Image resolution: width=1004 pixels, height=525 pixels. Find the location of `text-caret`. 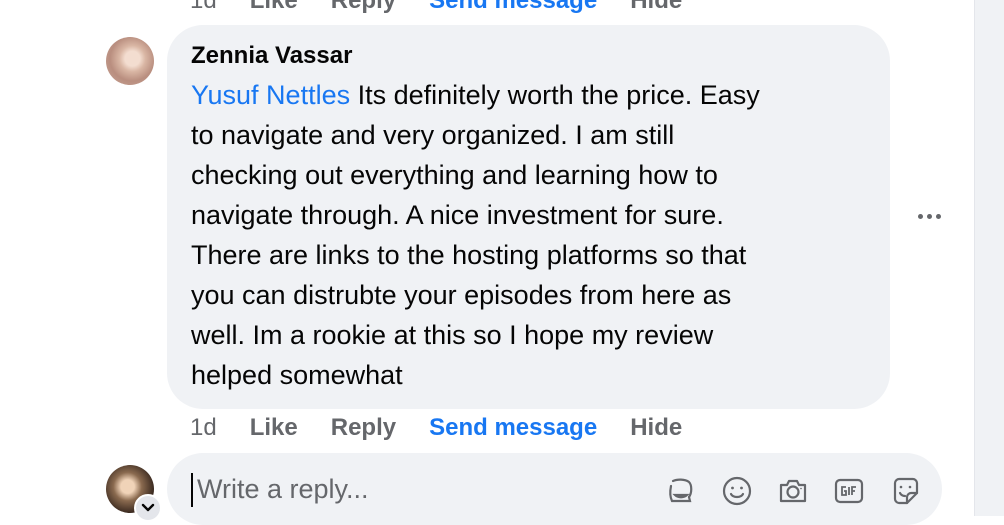

text-caret is located at coordinates (192, 490).